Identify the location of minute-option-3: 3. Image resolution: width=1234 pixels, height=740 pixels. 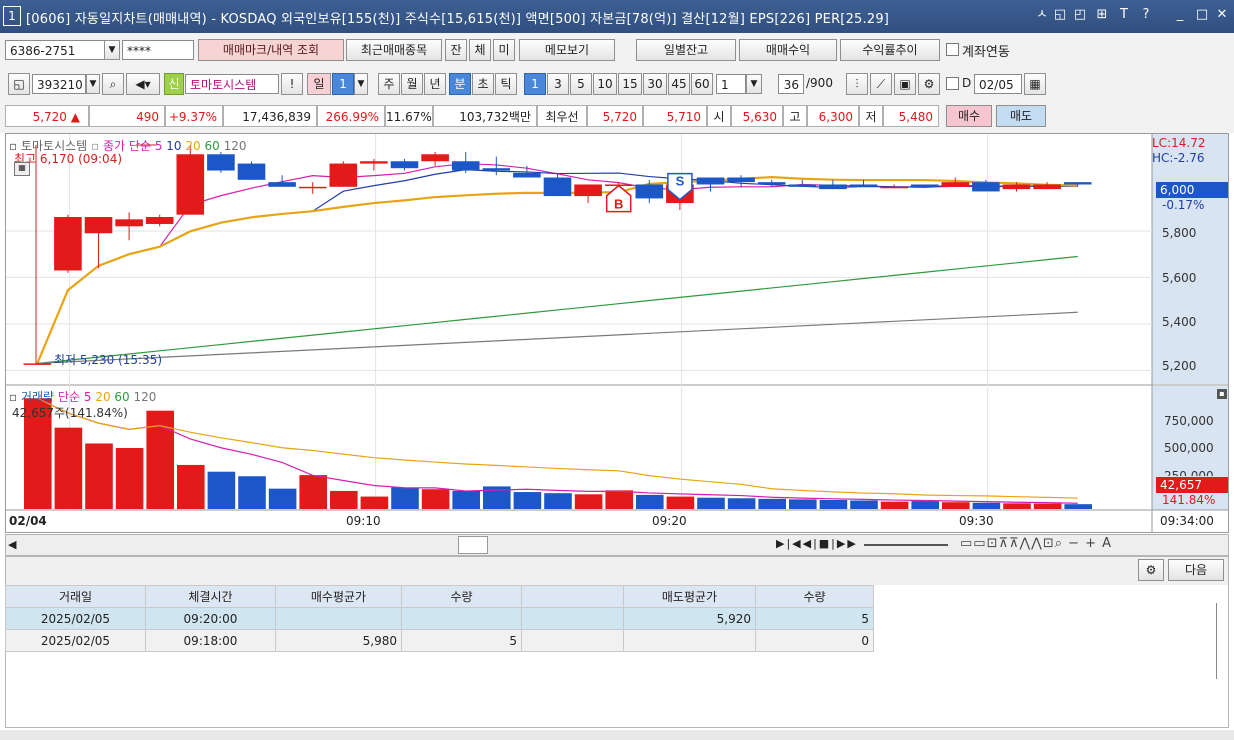
(558, 84).